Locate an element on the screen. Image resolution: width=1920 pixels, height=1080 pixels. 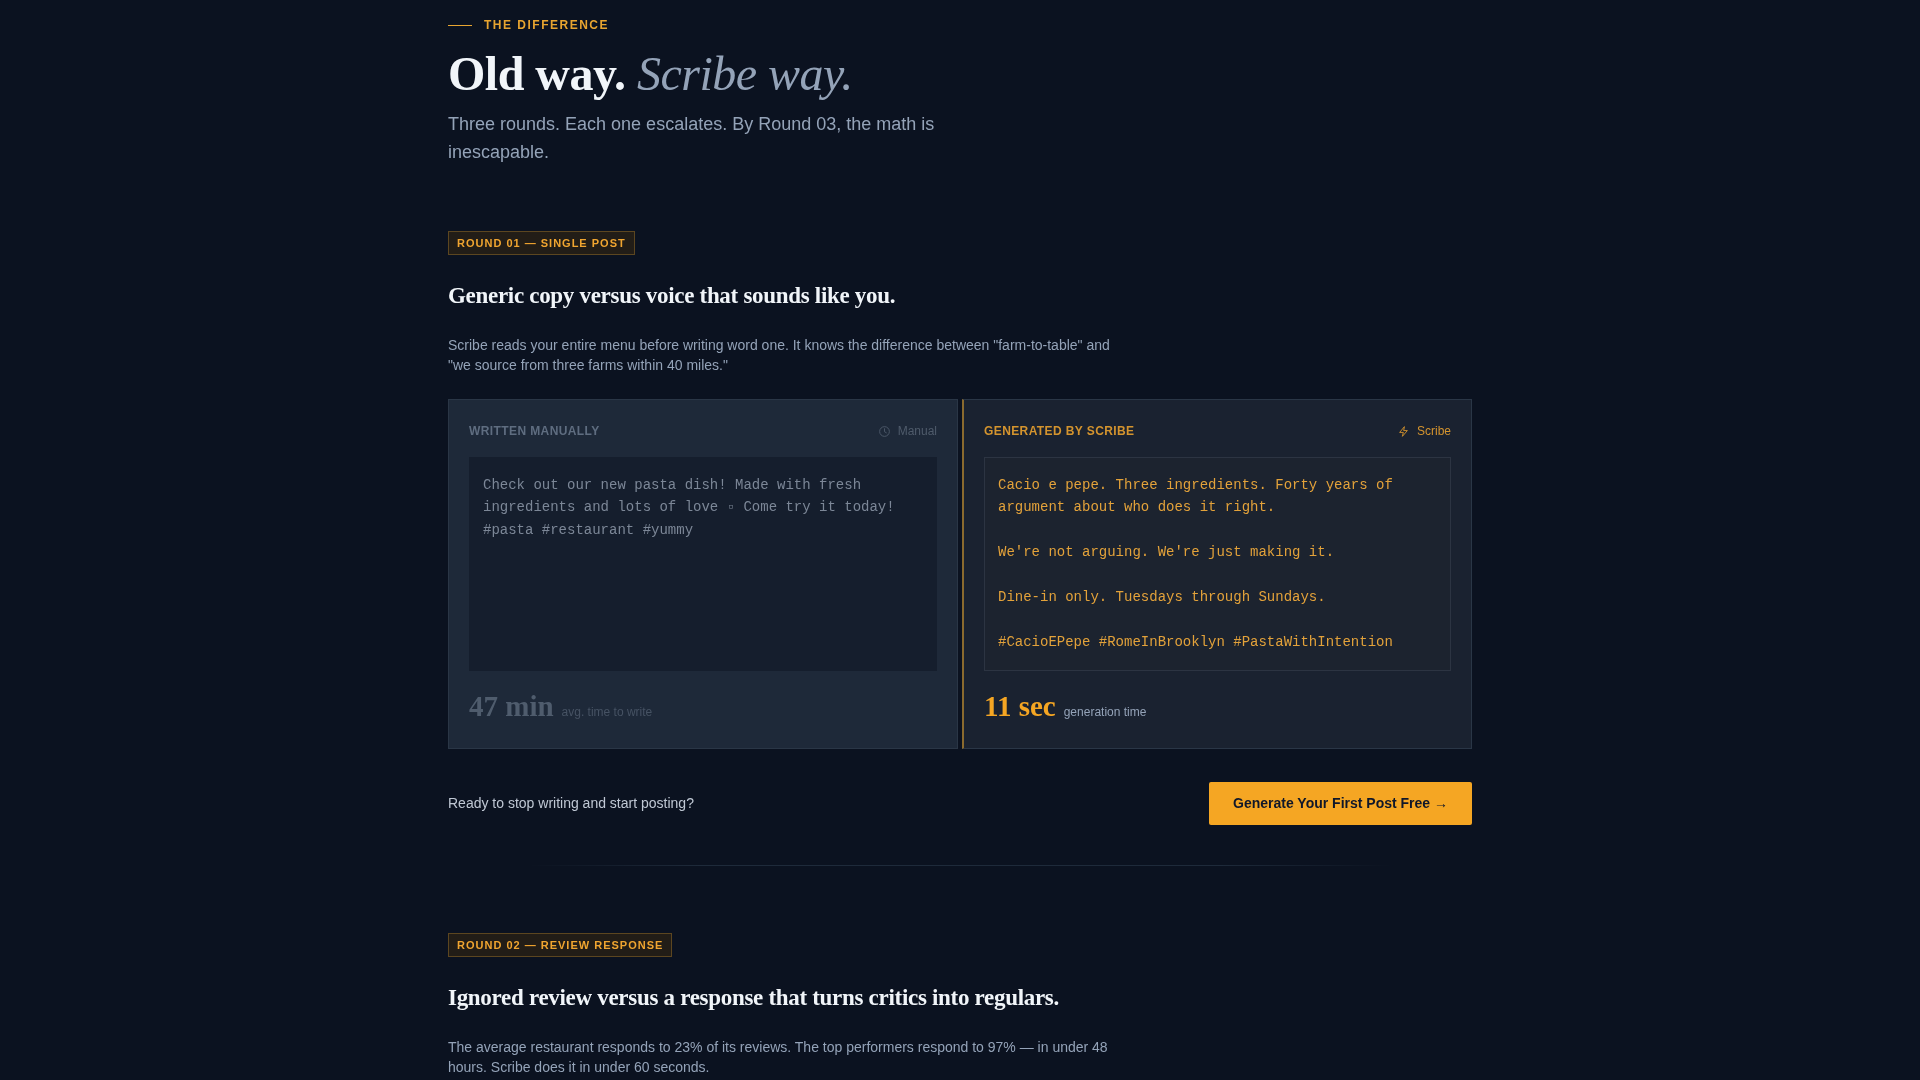
round-description: The average restaurant responds to 23% of its reviews. The top performers respond to 97% — in under 48 hours. Scribe does it in under 60 seconds. is located at coordinates (778, 1057).